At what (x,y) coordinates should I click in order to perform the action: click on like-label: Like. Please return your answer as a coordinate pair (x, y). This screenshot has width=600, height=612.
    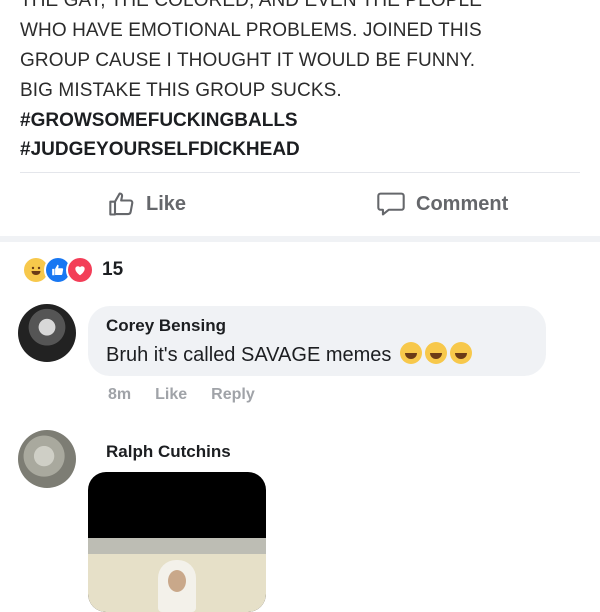
    Looking at the image, I should click on (166, 203).